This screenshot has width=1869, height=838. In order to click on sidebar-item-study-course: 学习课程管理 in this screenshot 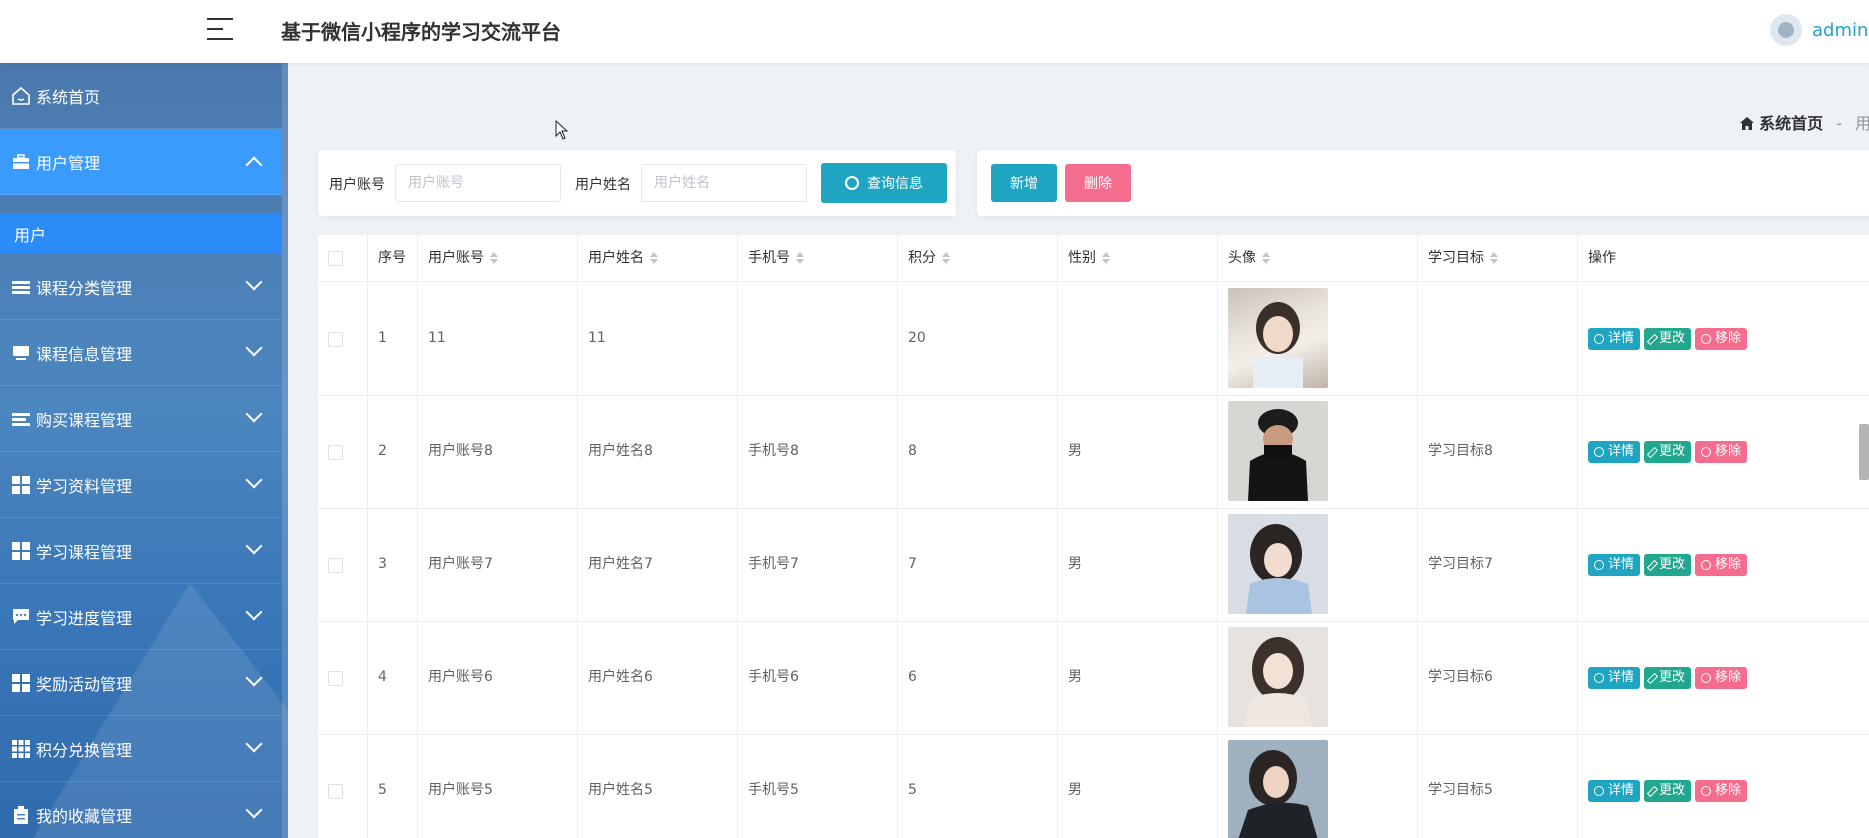, I will do `click(141, 551)`.